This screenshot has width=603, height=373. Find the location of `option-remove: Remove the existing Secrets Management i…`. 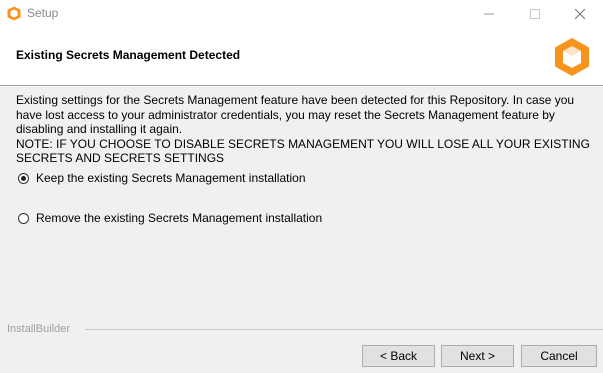

option-remove: Remove the existing Secrets Management i… is located at coordinates (170, 218).